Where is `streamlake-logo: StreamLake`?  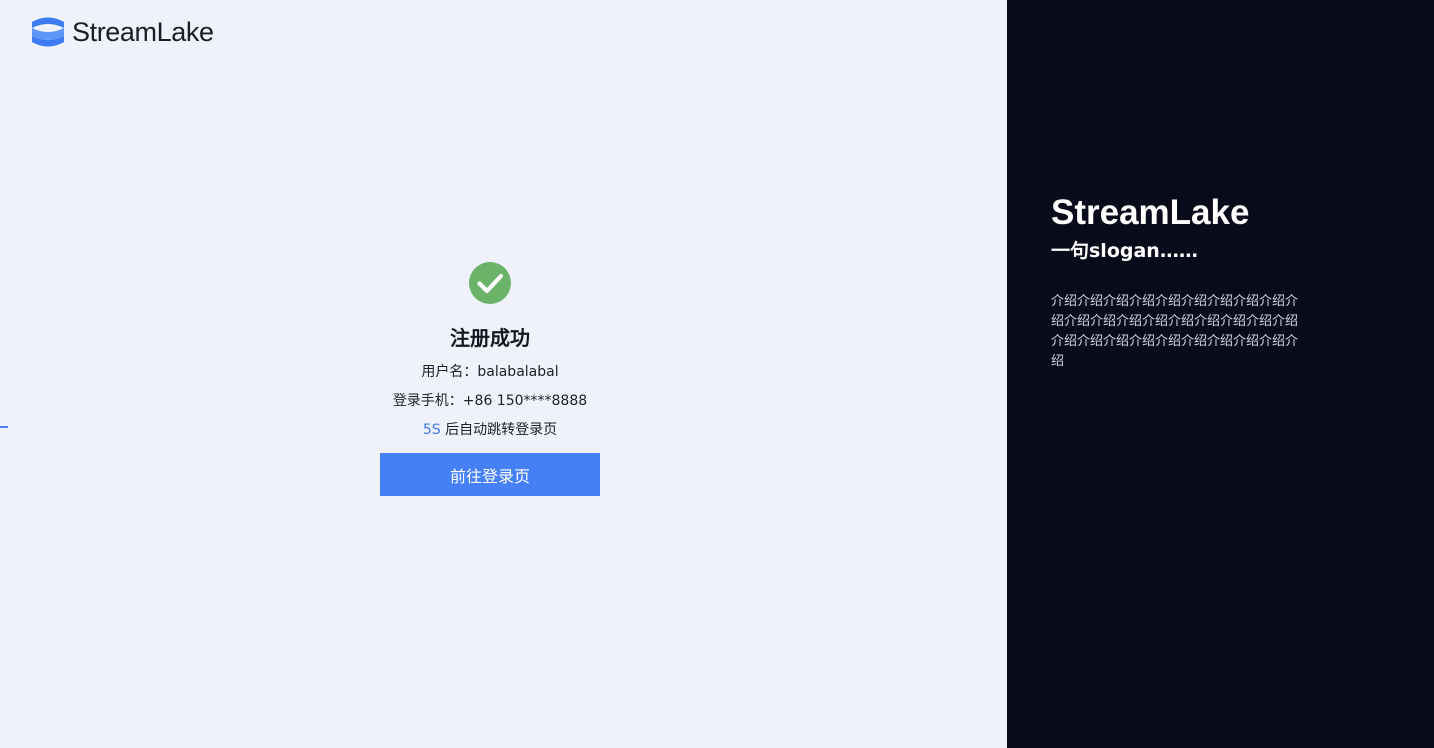 streamlake-logo: StreamLake is located at coordinates (122, 32).